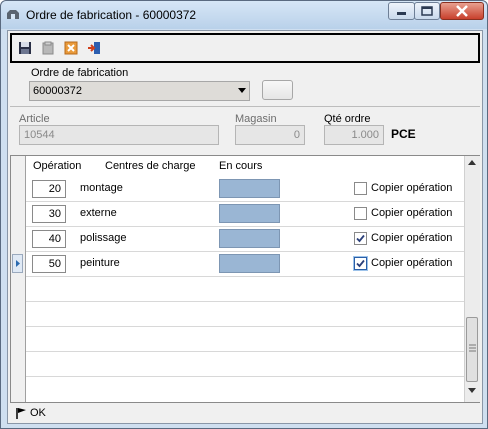 The width and height of the screenshot is (488, 429). I want to click on minimize-button, so click(401, 11).